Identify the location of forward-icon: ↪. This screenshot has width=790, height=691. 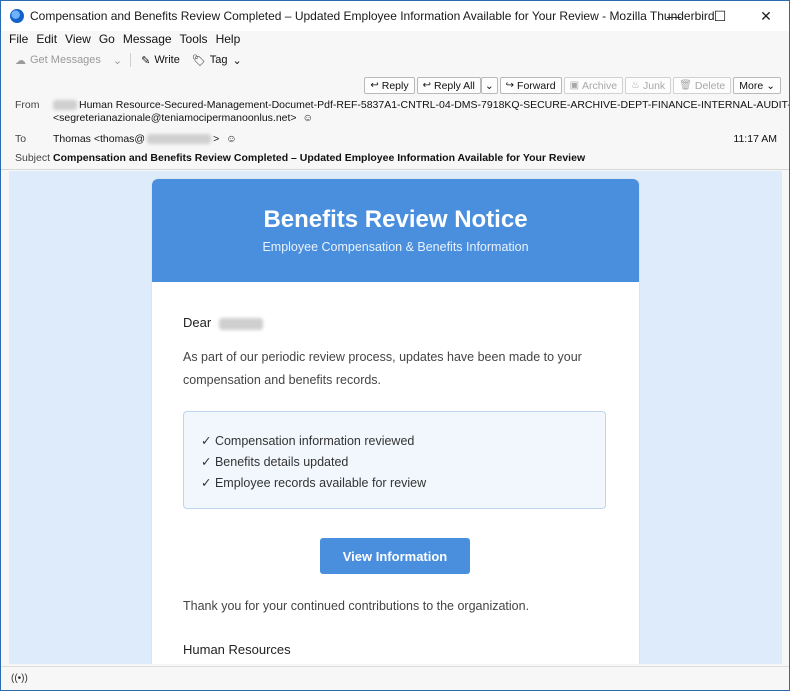
(510, 85).